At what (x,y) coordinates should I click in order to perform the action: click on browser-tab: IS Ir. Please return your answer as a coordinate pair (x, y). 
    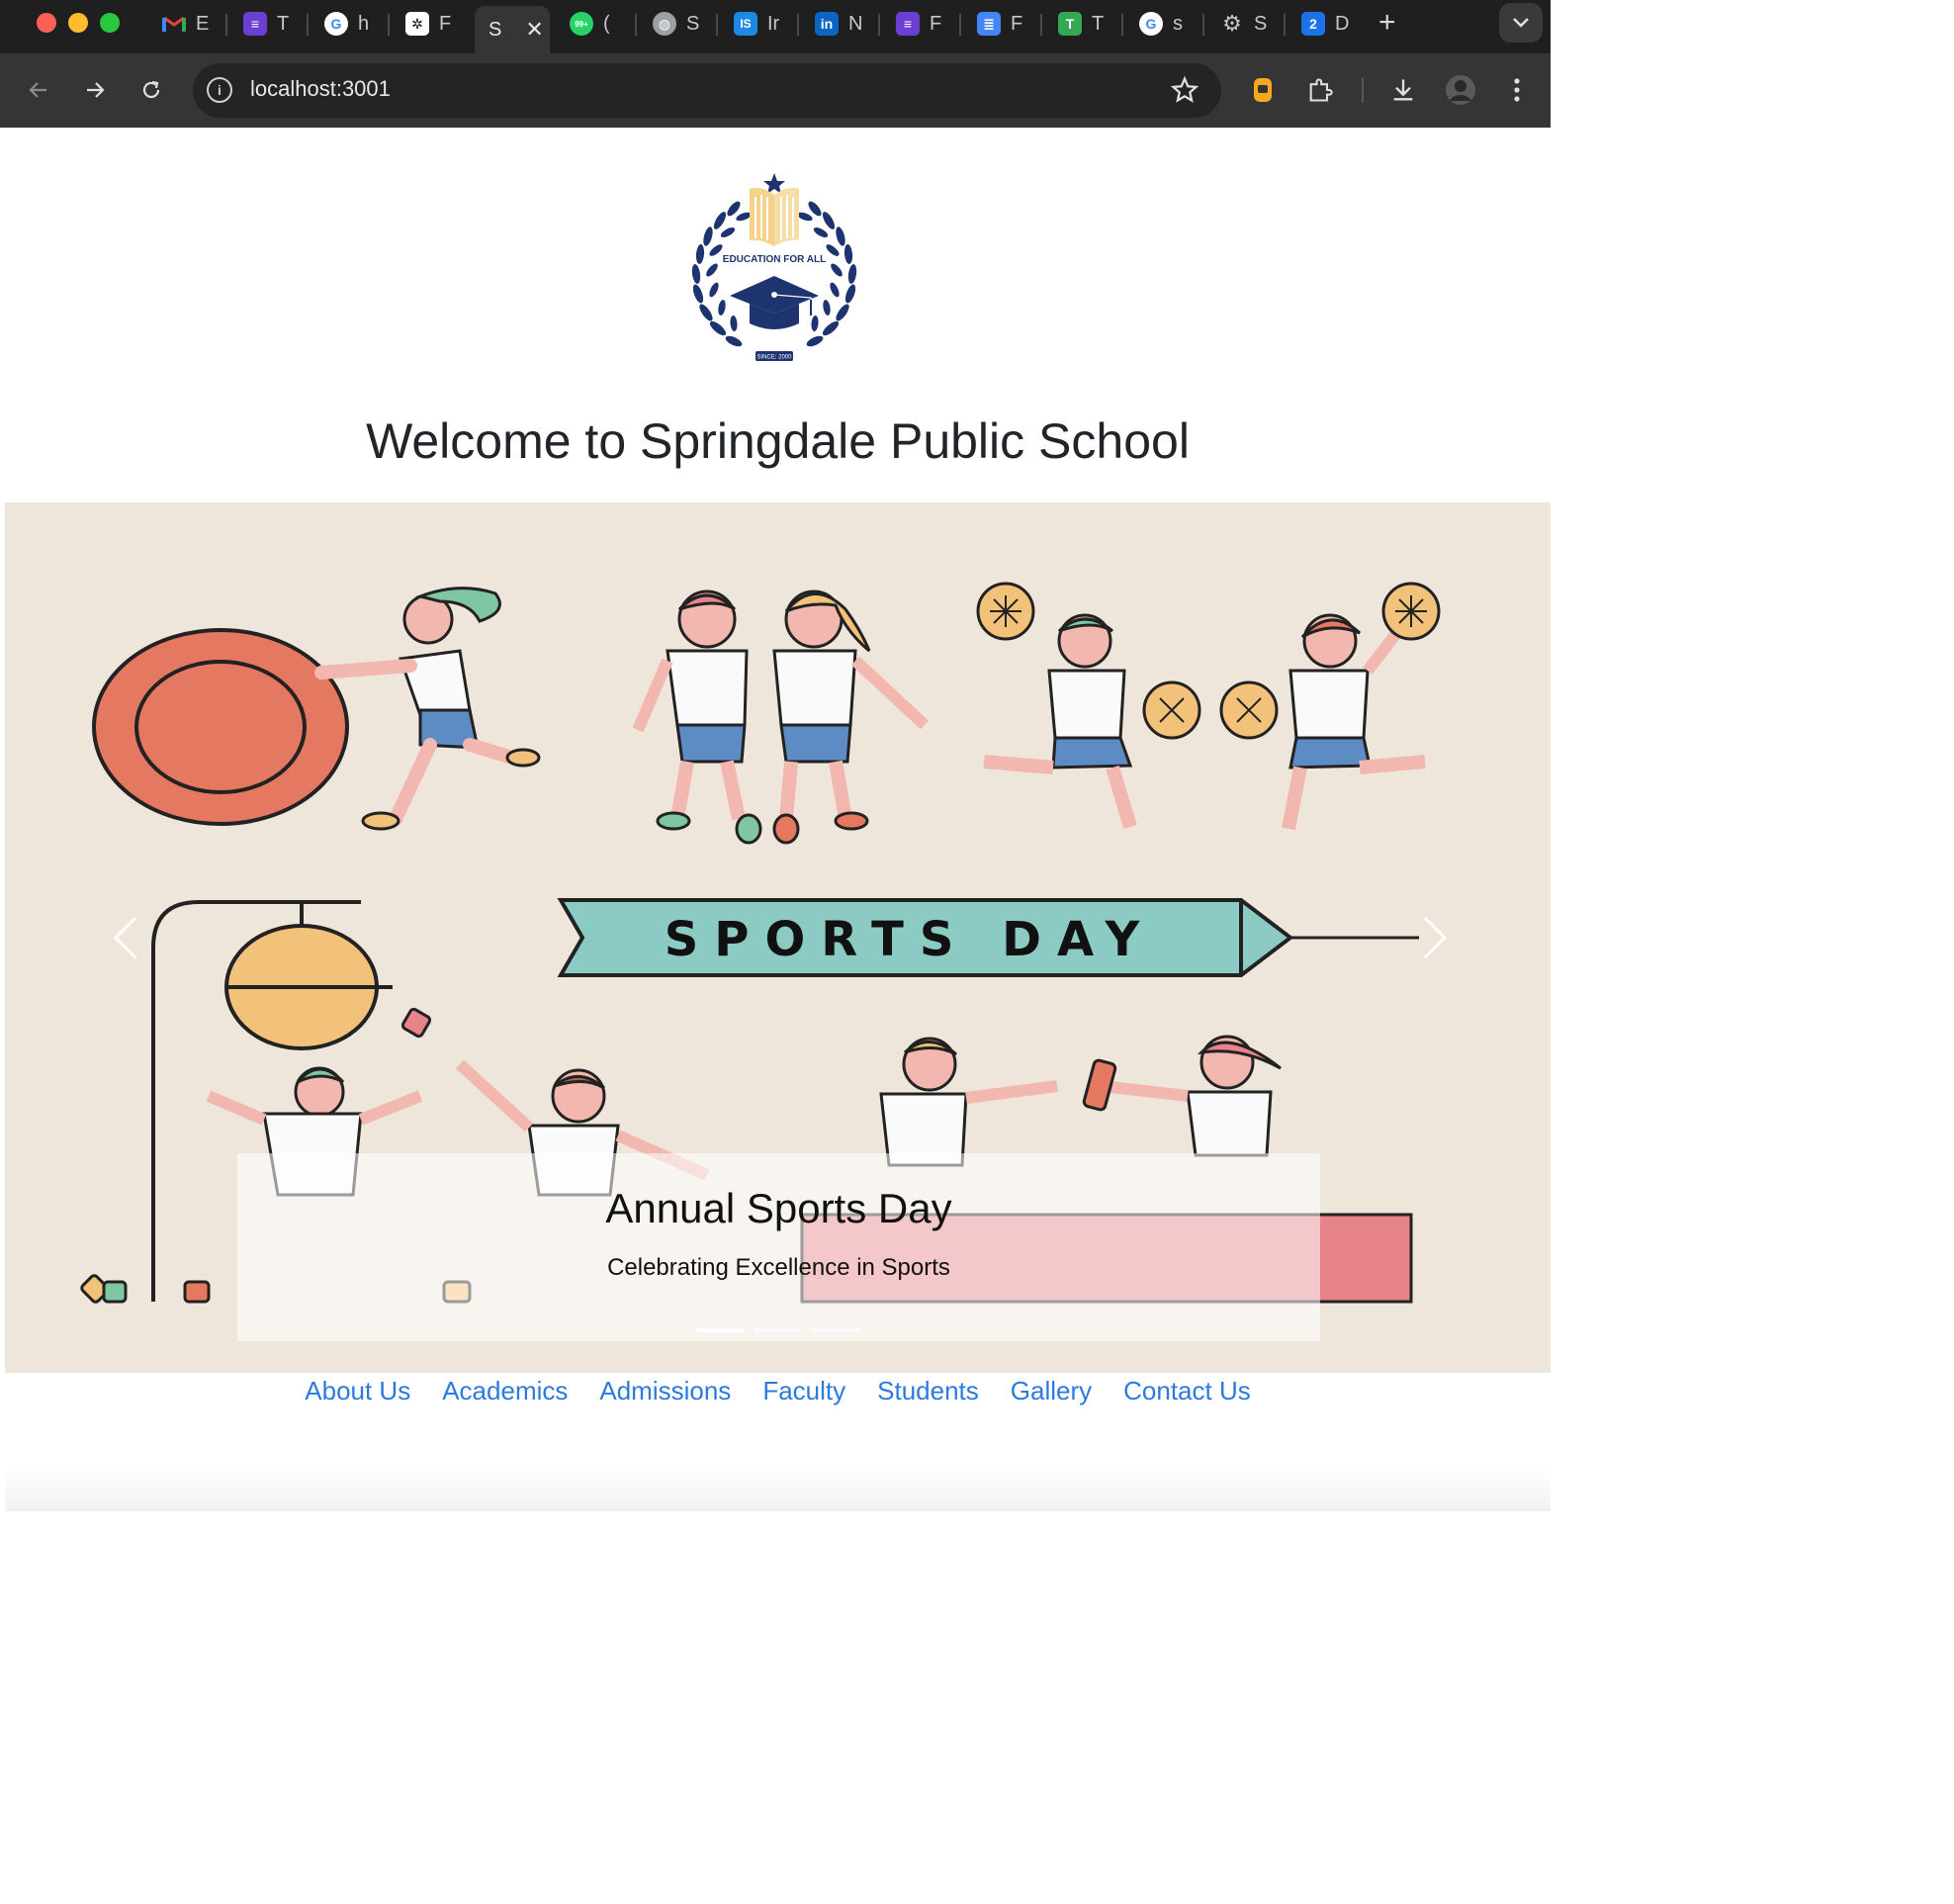
    Looking at the image, I should click on (750, 24).